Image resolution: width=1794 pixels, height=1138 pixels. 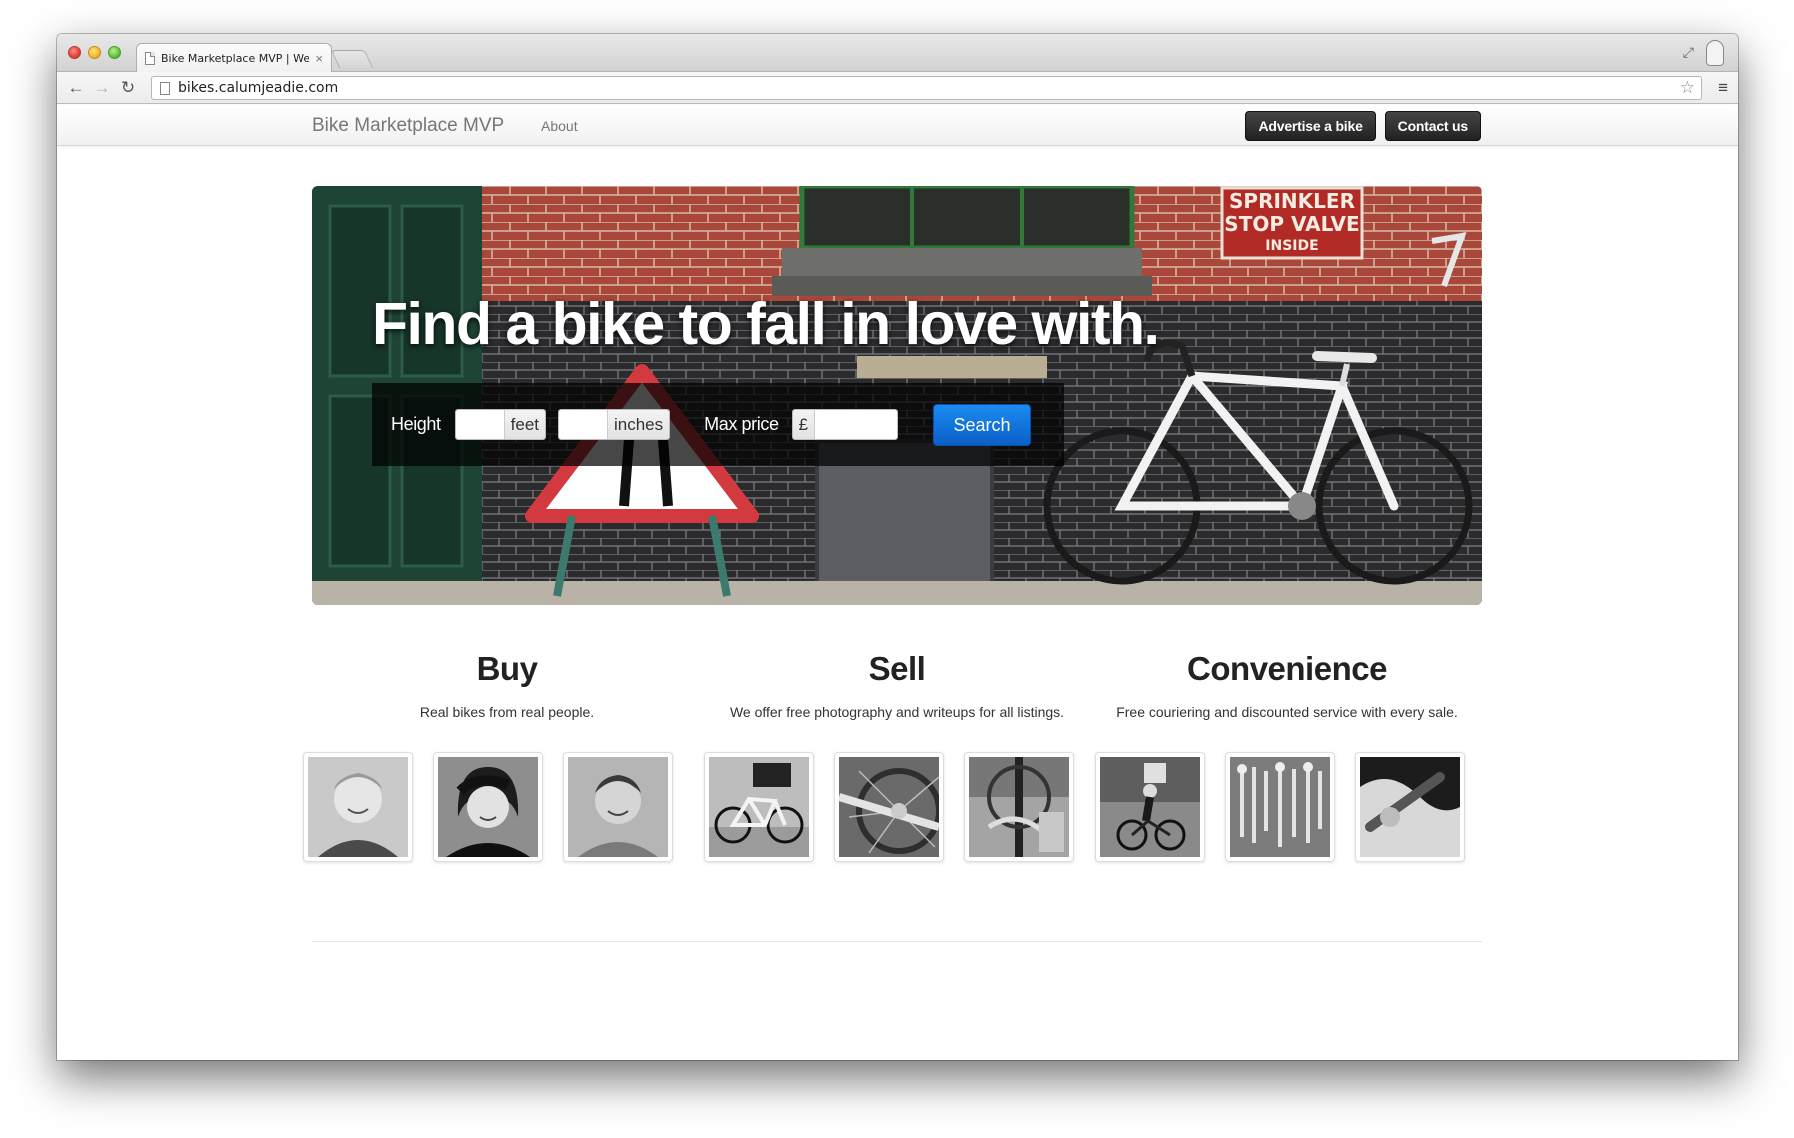 I want to click on browser-toolbar: ← → ↻ bikes.calumjeadie.com ☆ ≡, so click(x=897, y=88).